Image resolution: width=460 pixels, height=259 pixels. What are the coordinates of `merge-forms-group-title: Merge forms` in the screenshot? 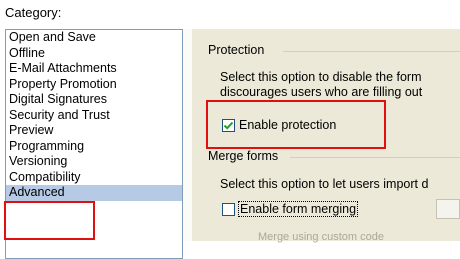 It's located at (243, 156).